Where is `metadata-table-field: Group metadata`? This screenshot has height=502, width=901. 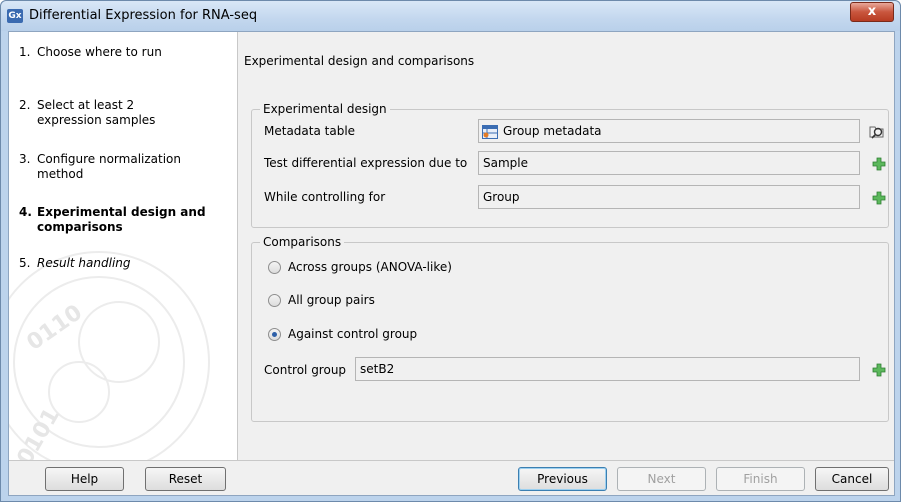
metadata-table-field: Group metadata is located at coordinates (669, 131).